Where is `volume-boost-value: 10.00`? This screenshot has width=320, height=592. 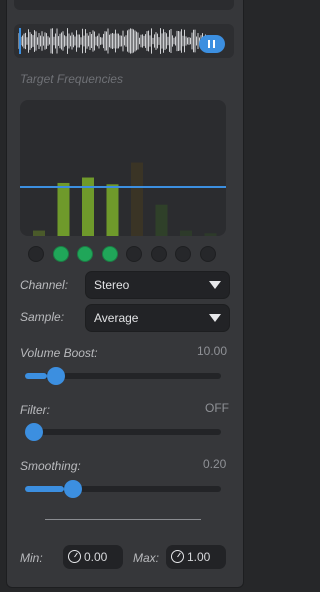 volume-boost-value: 10.00 is located at coordinates (212, 351).